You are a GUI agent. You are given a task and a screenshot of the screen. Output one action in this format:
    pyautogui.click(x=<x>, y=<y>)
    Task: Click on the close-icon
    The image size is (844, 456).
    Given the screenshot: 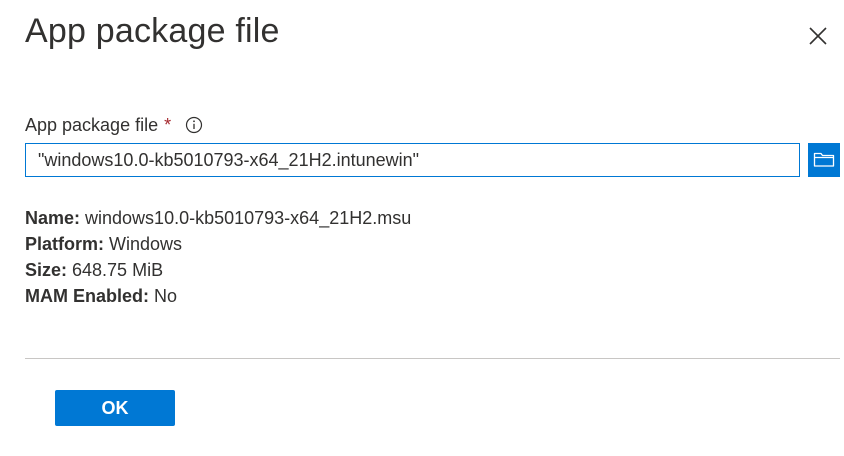 What is the action you would take?
    pyautogui.click(x=818, y=36)
    